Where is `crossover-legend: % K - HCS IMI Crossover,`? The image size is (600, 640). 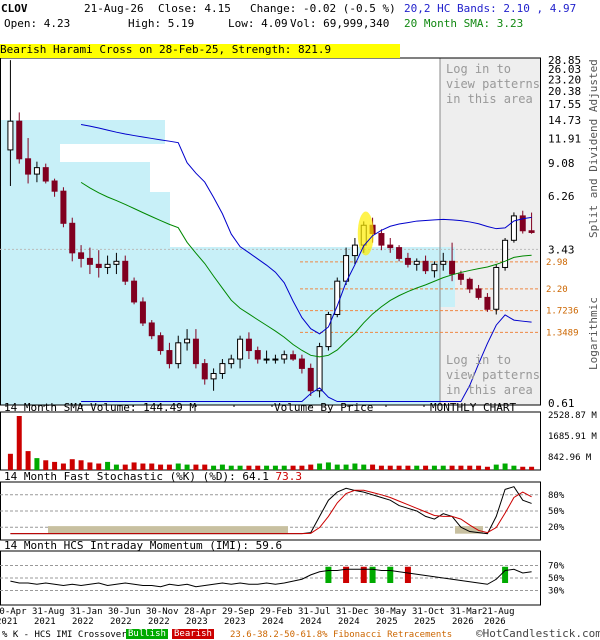
crossover-legend: % K - HCS IMI Crossover, is located at coordinates (67, 635).